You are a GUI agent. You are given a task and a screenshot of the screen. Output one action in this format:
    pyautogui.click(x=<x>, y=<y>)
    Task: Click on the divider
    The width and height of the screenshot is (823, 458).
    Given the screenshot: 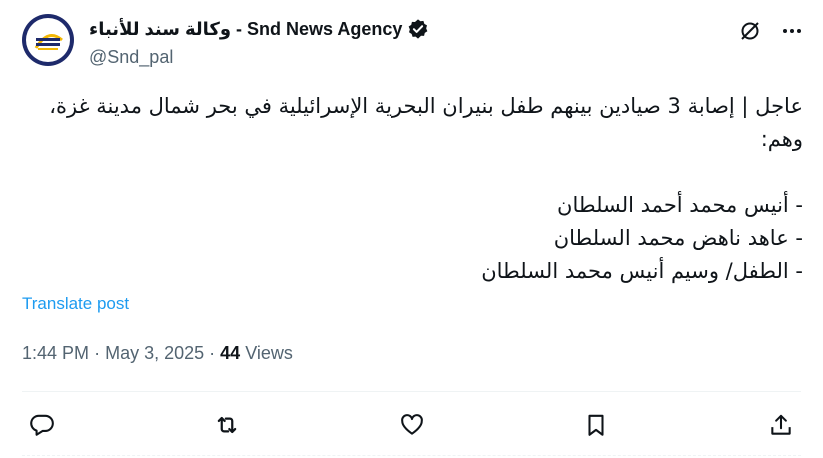 What is the action you would take?
    pyautogui.click(x=411, y=391)
    